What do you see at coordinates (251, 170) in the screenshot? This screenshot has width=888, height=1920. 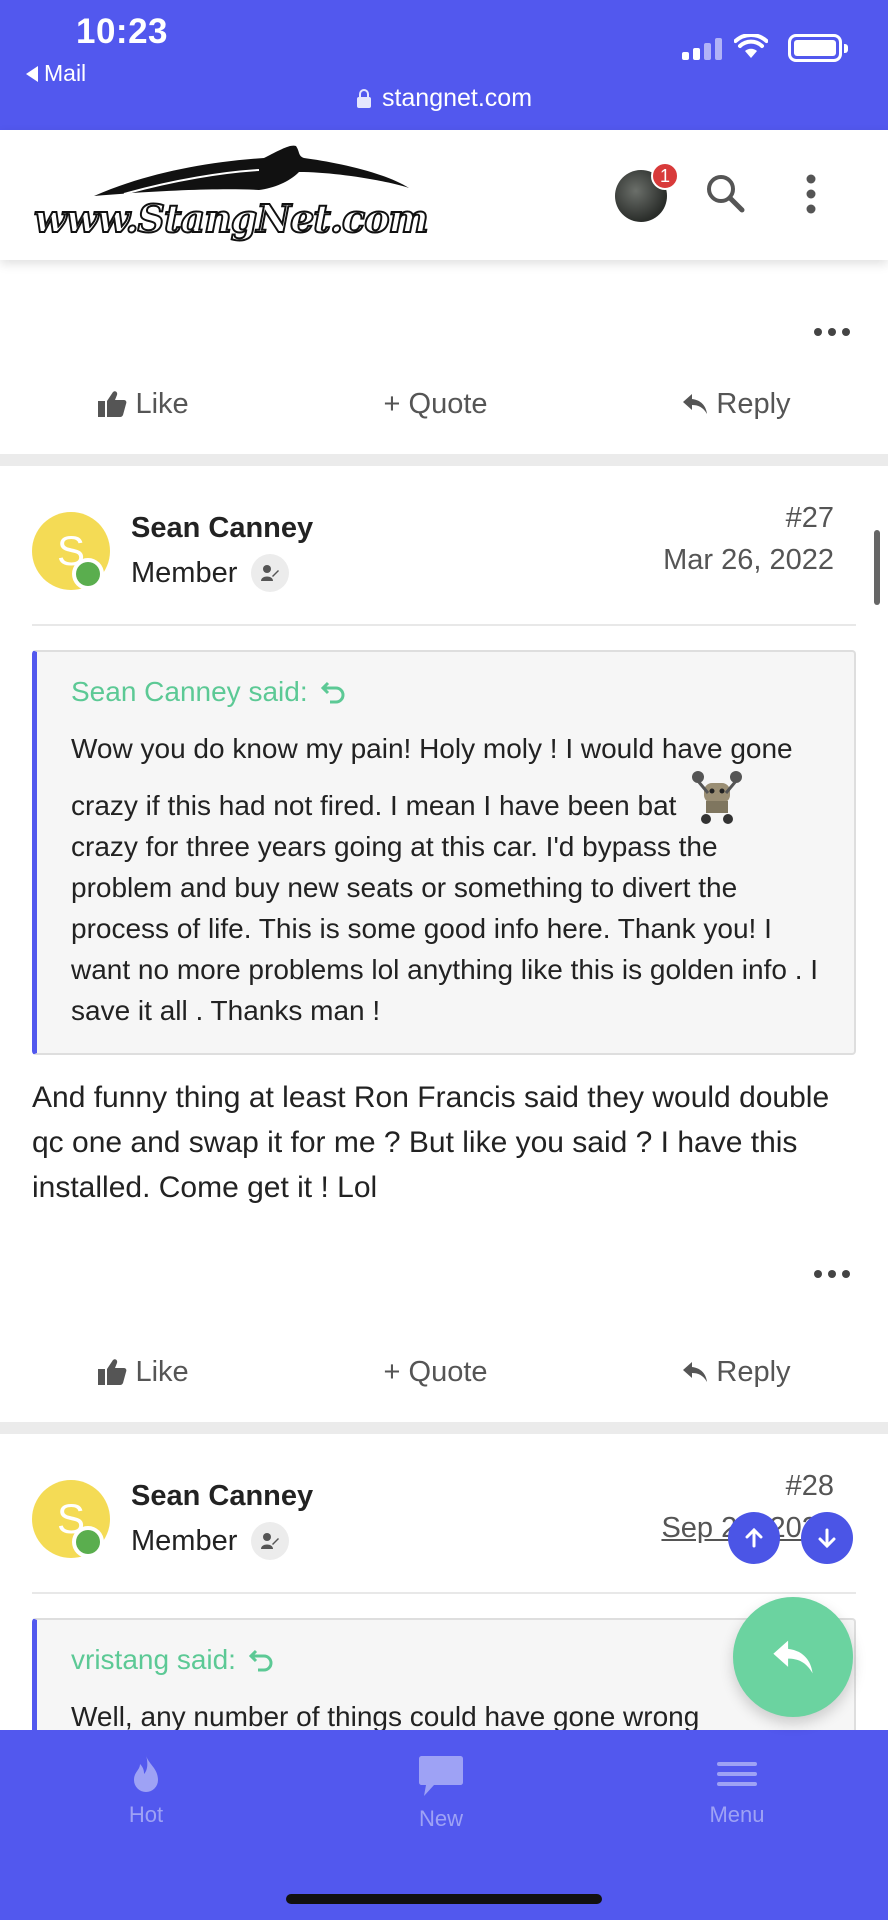 I see `horse-logo-icon` at bounding box center [251, 170].